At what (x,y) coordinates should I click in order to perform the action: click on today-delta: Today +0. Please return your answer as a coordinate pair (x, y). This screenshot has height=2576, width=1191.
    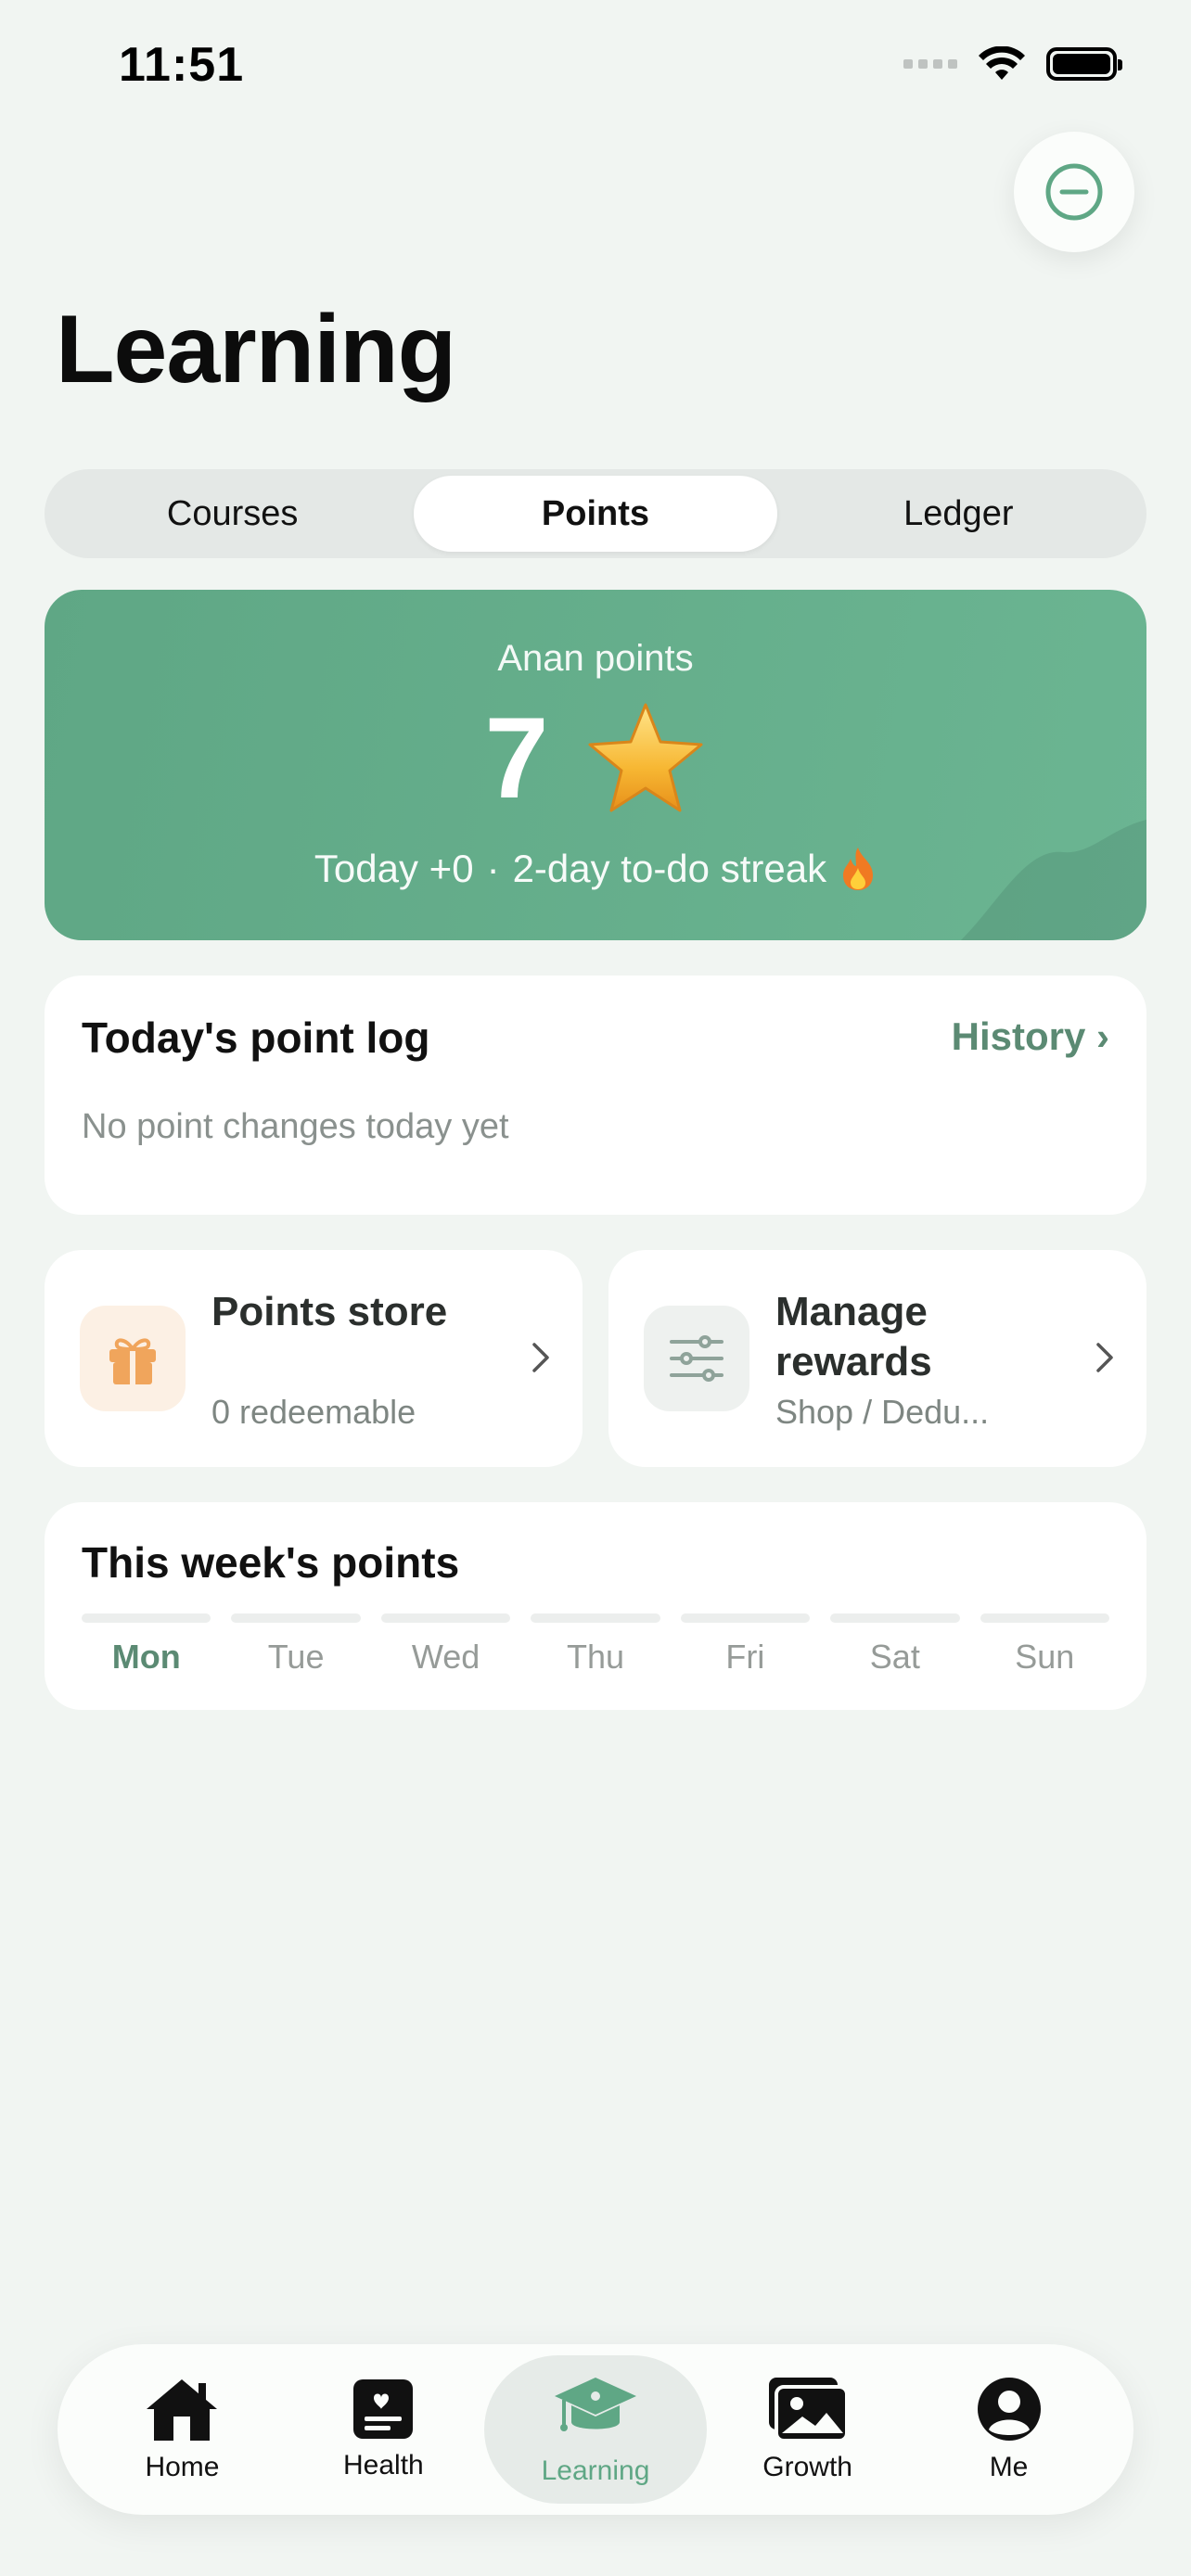
    Looking at the image, I should click on (394, 869).